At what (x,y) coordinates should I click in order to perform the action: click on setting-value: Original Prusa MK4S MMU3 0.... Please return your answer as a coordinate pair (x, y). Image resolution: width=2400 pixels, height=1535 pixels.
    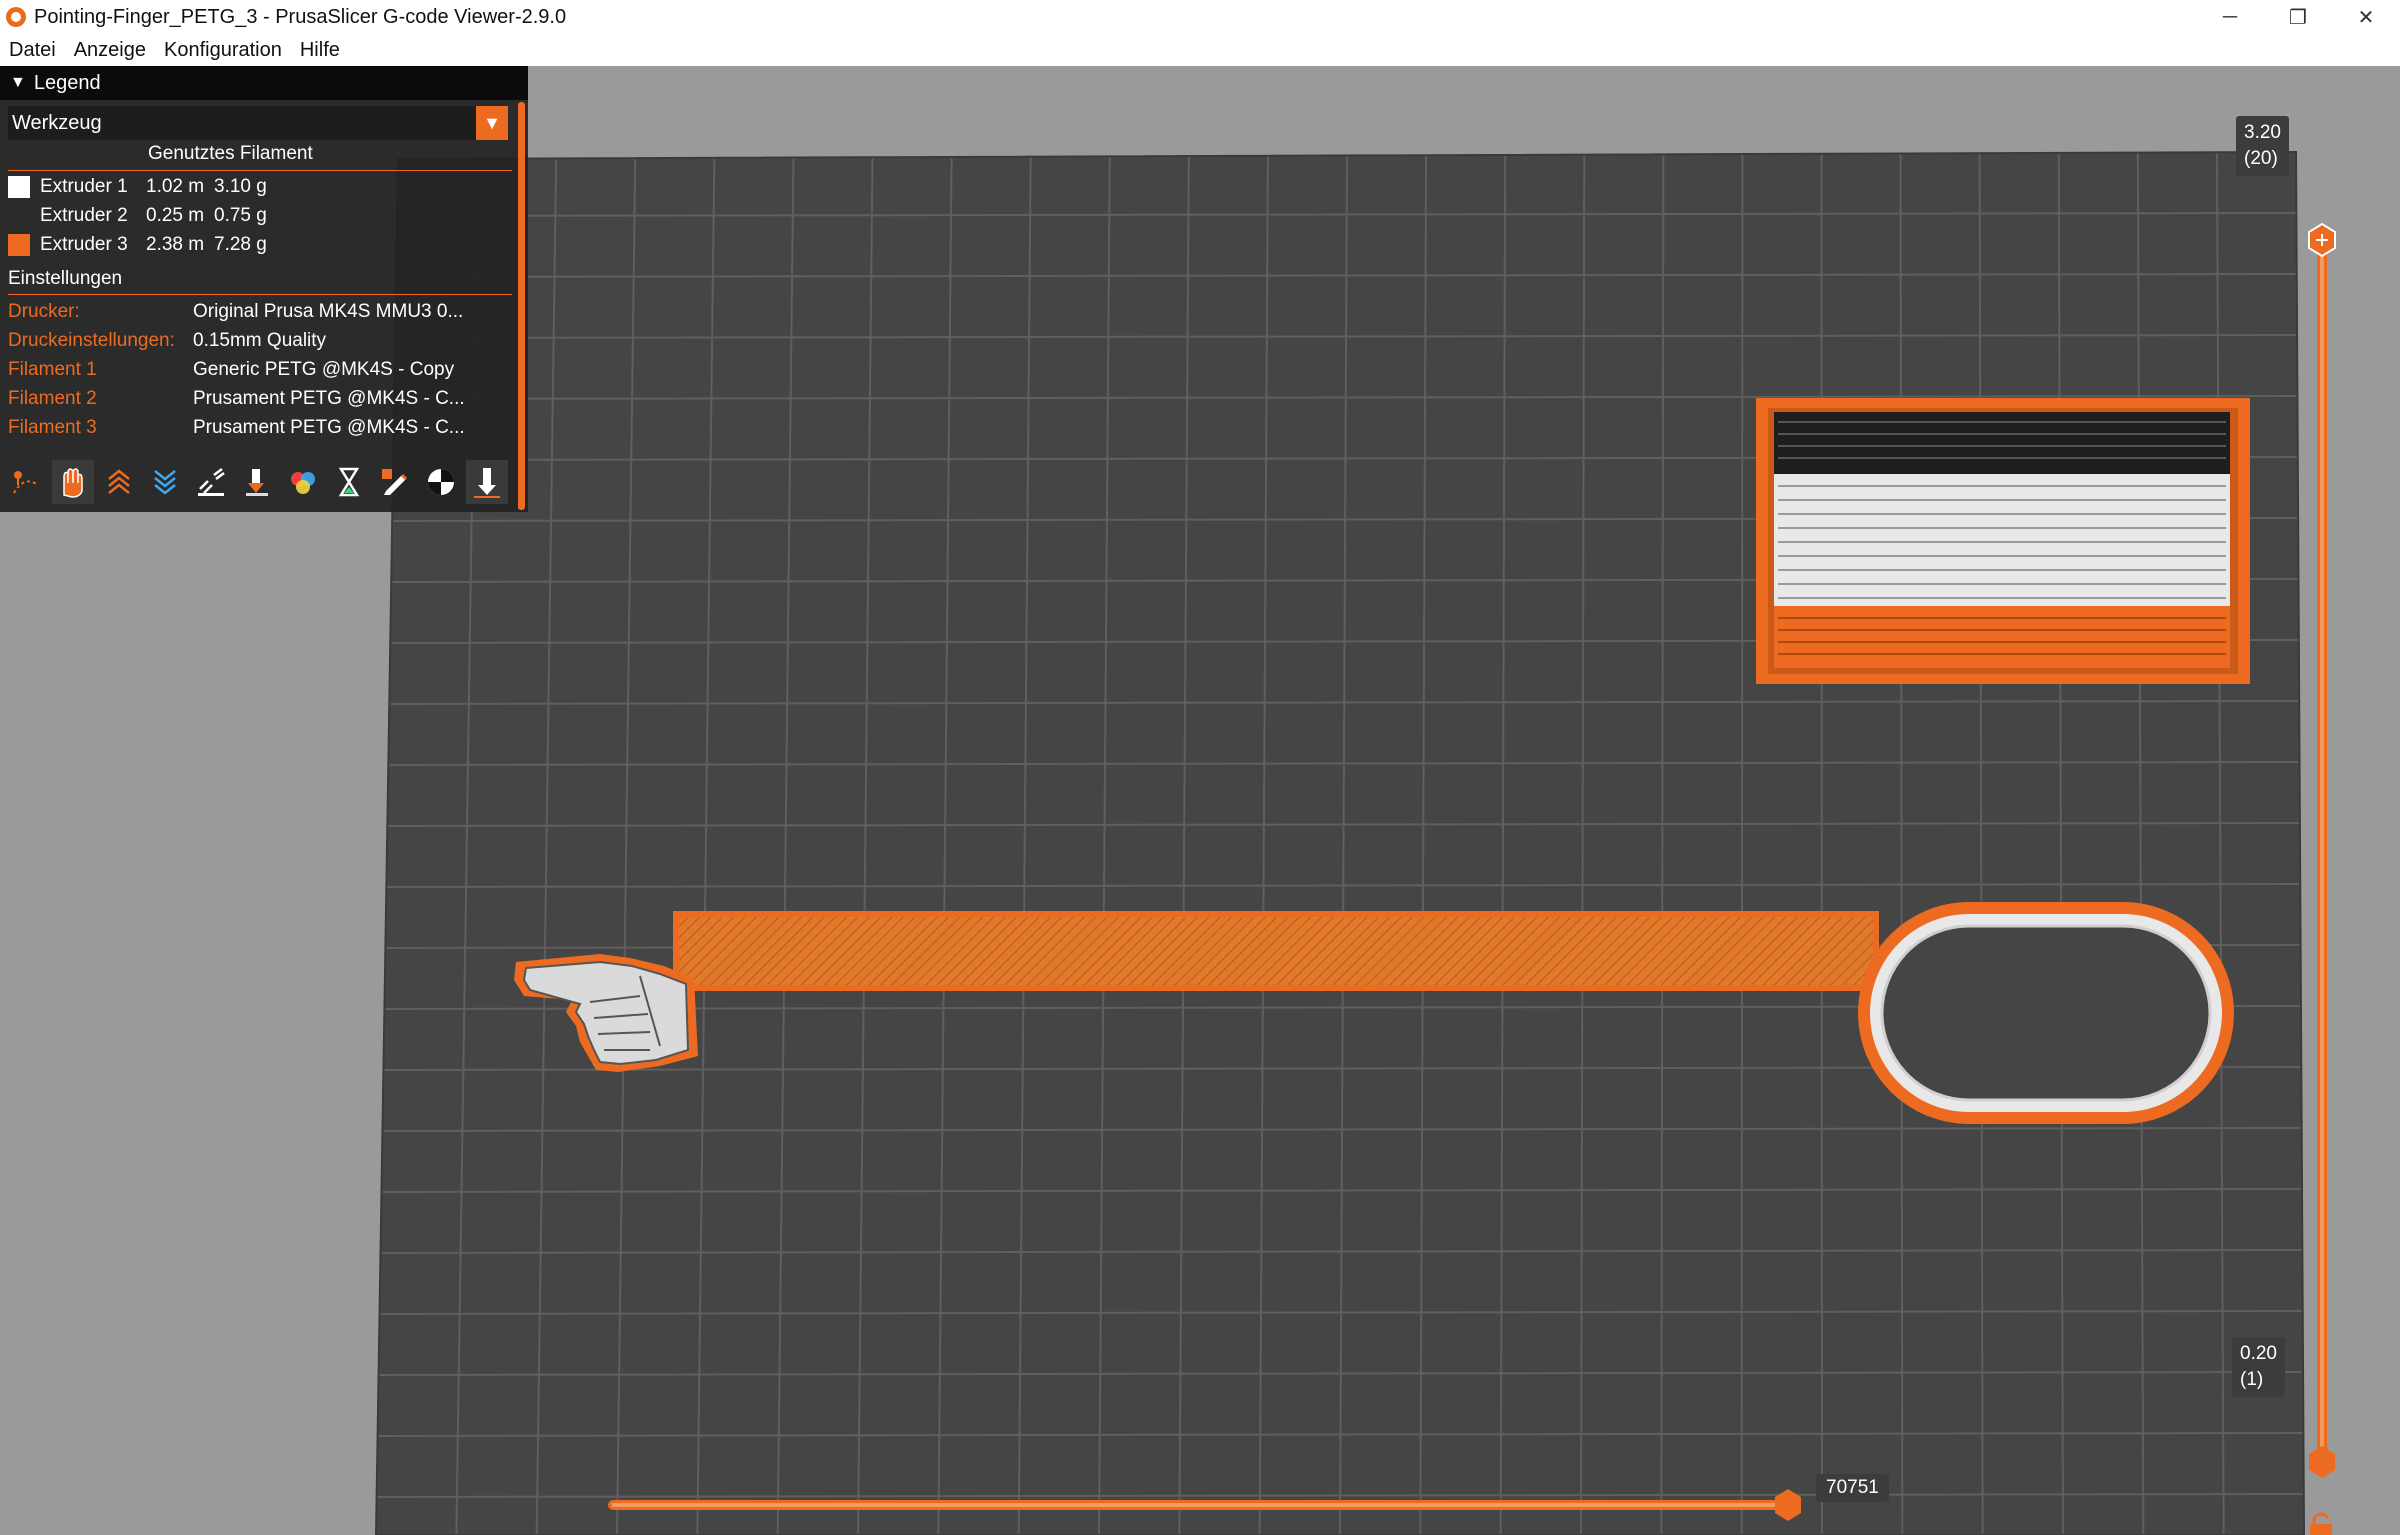
    Looking at the image, I should click on (328, 311).